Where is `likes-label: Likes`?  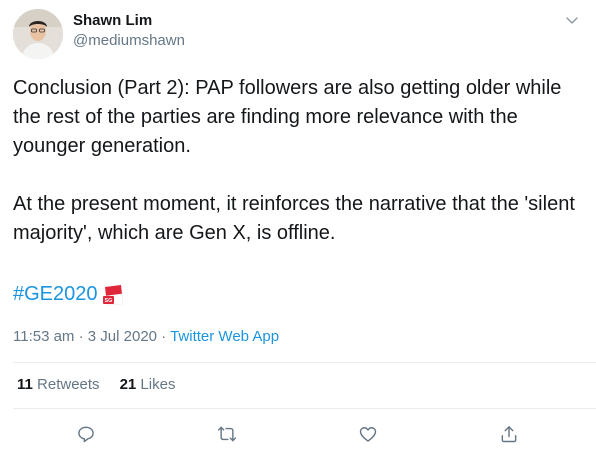
likes-label: Likes is located at coordinates (158, 384).